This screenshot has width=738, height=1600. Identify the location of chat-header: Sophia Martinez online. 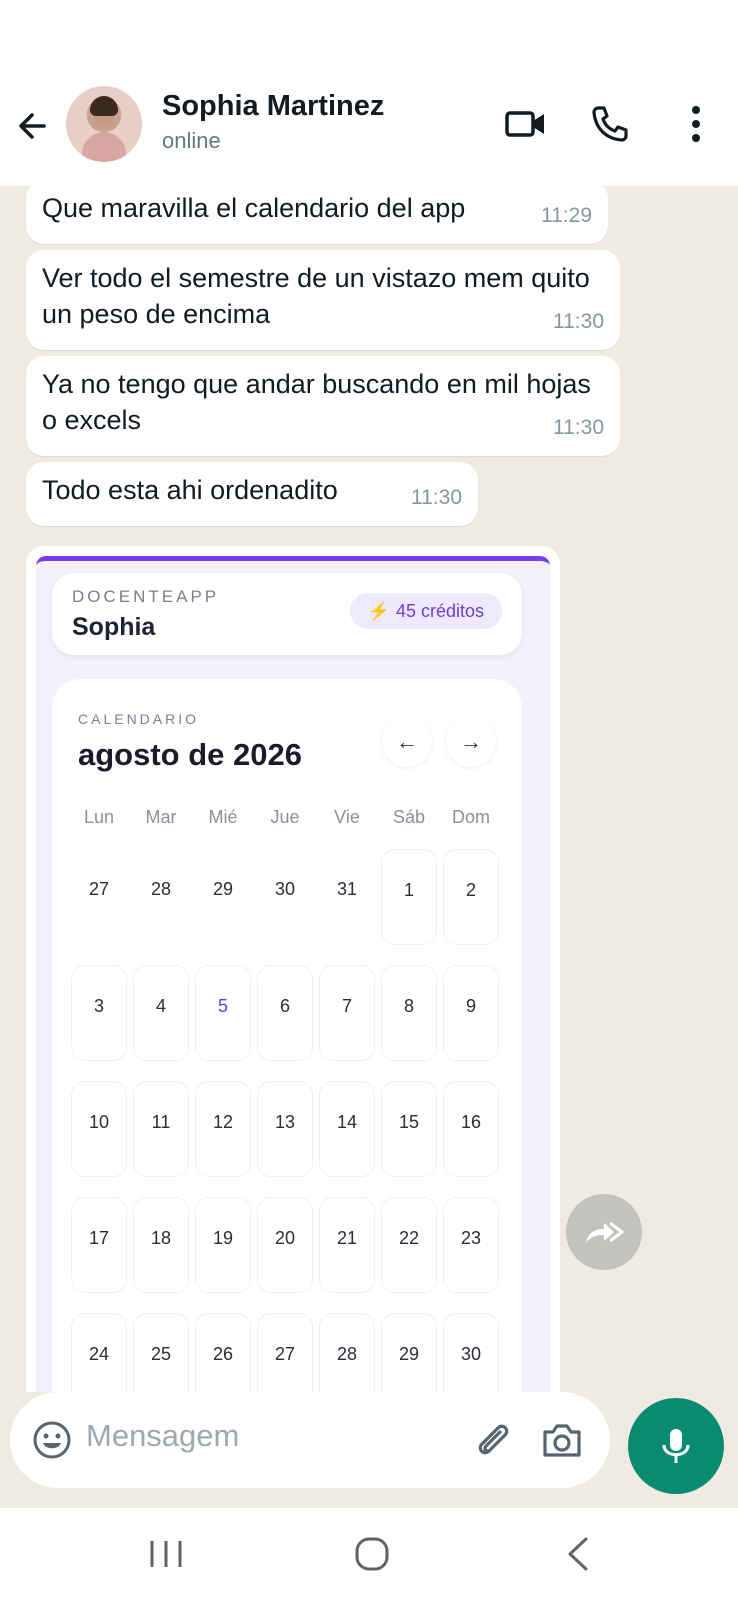
(369, 134).